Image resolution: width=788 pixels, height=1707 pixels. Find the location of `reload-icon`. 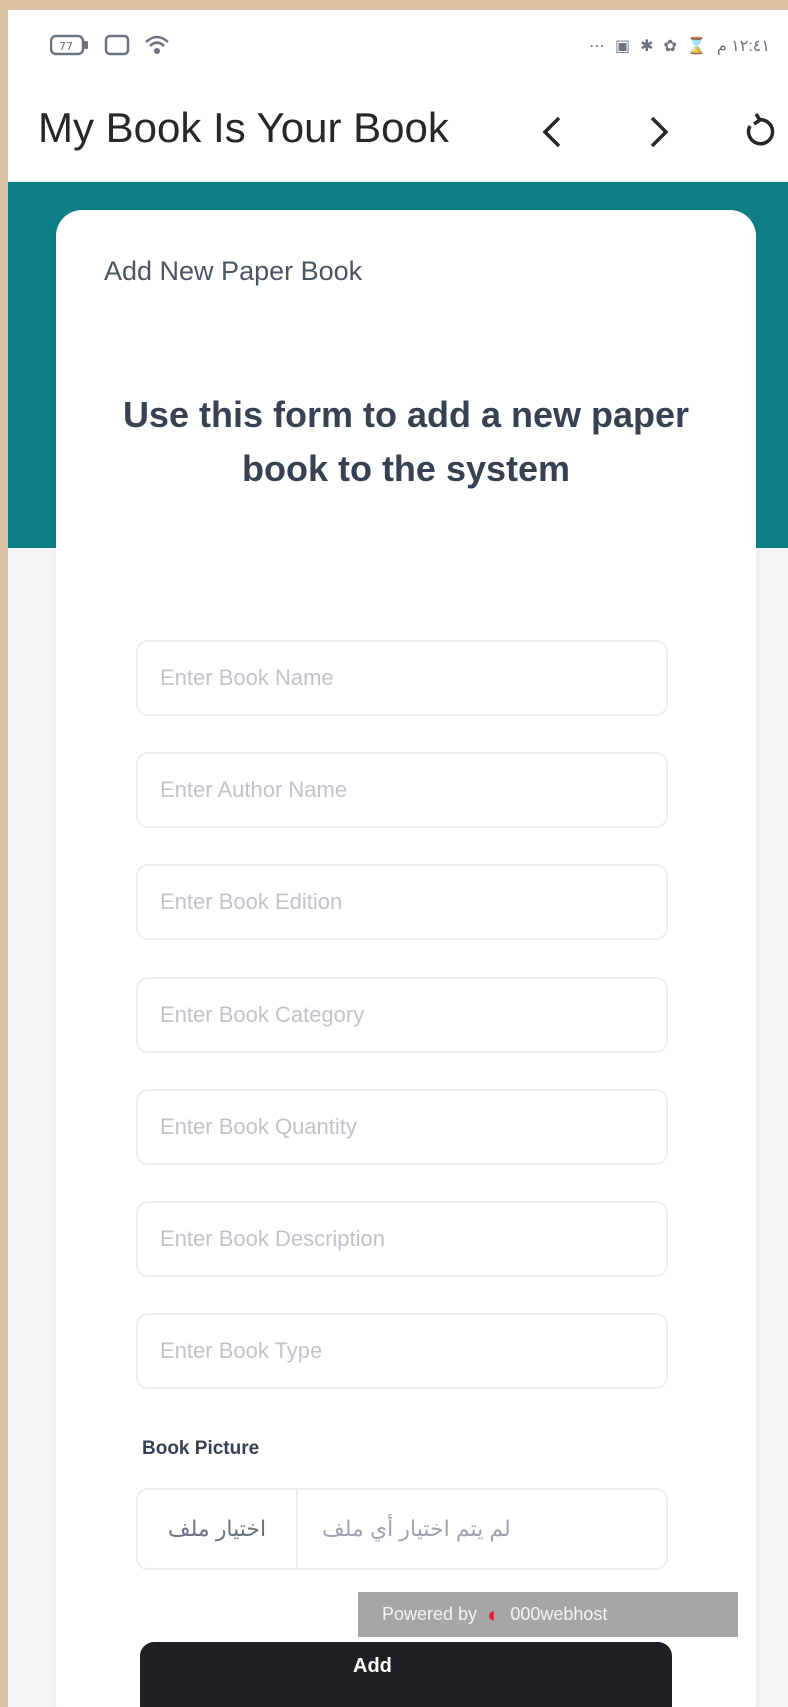

reload-icon is located at coordinates (760, 129).